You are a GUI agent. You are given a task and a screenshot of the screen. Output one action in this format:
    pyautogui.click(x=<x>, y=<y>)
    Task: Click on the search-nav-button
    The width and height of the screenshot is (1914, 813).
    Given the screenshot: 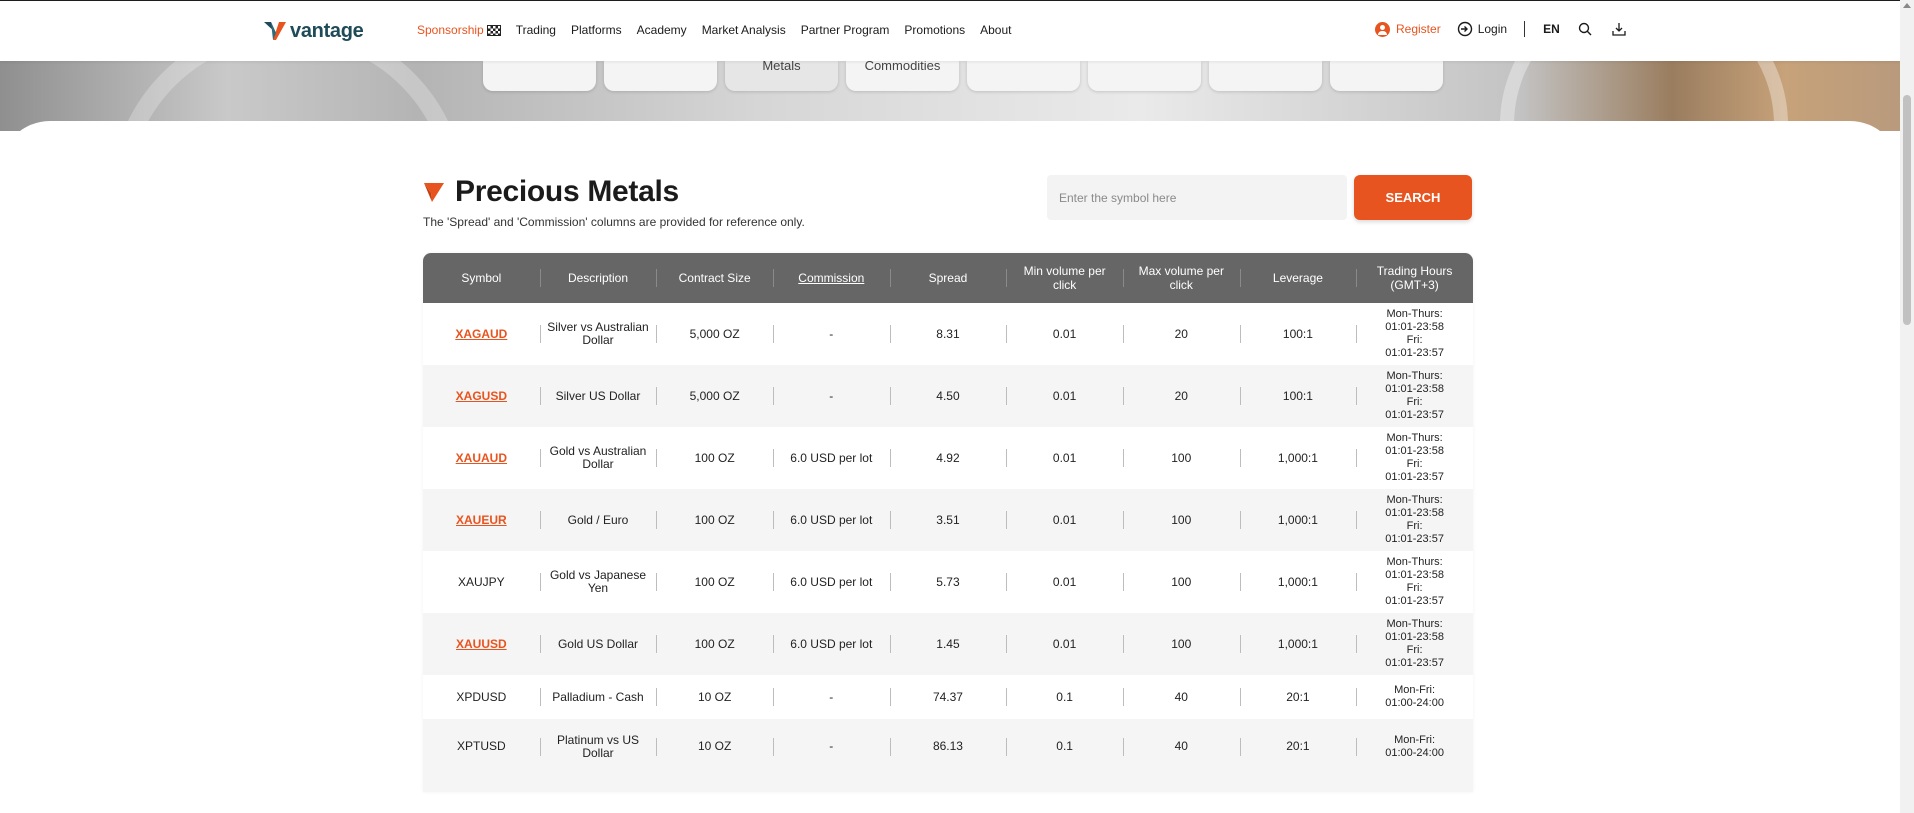 What is the action you would take?
    pyautogui.click(x=1585, y=29)
    